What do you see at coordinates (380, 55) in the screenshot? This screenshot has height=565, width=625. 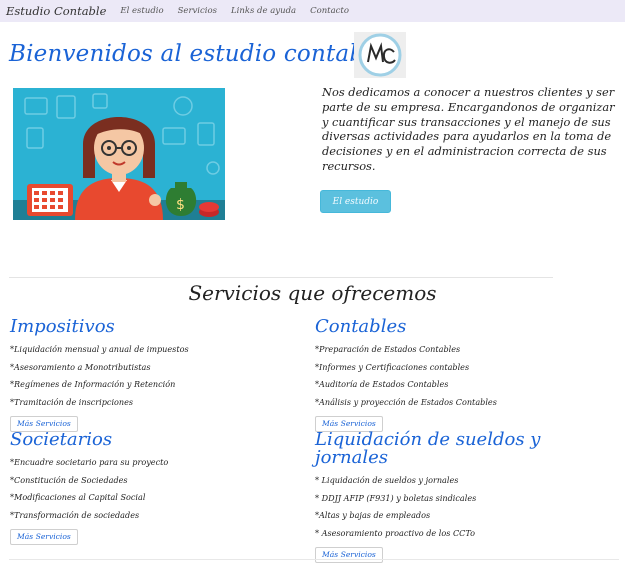 I see `mc-logo: MC` at bounding box center [380, 55].